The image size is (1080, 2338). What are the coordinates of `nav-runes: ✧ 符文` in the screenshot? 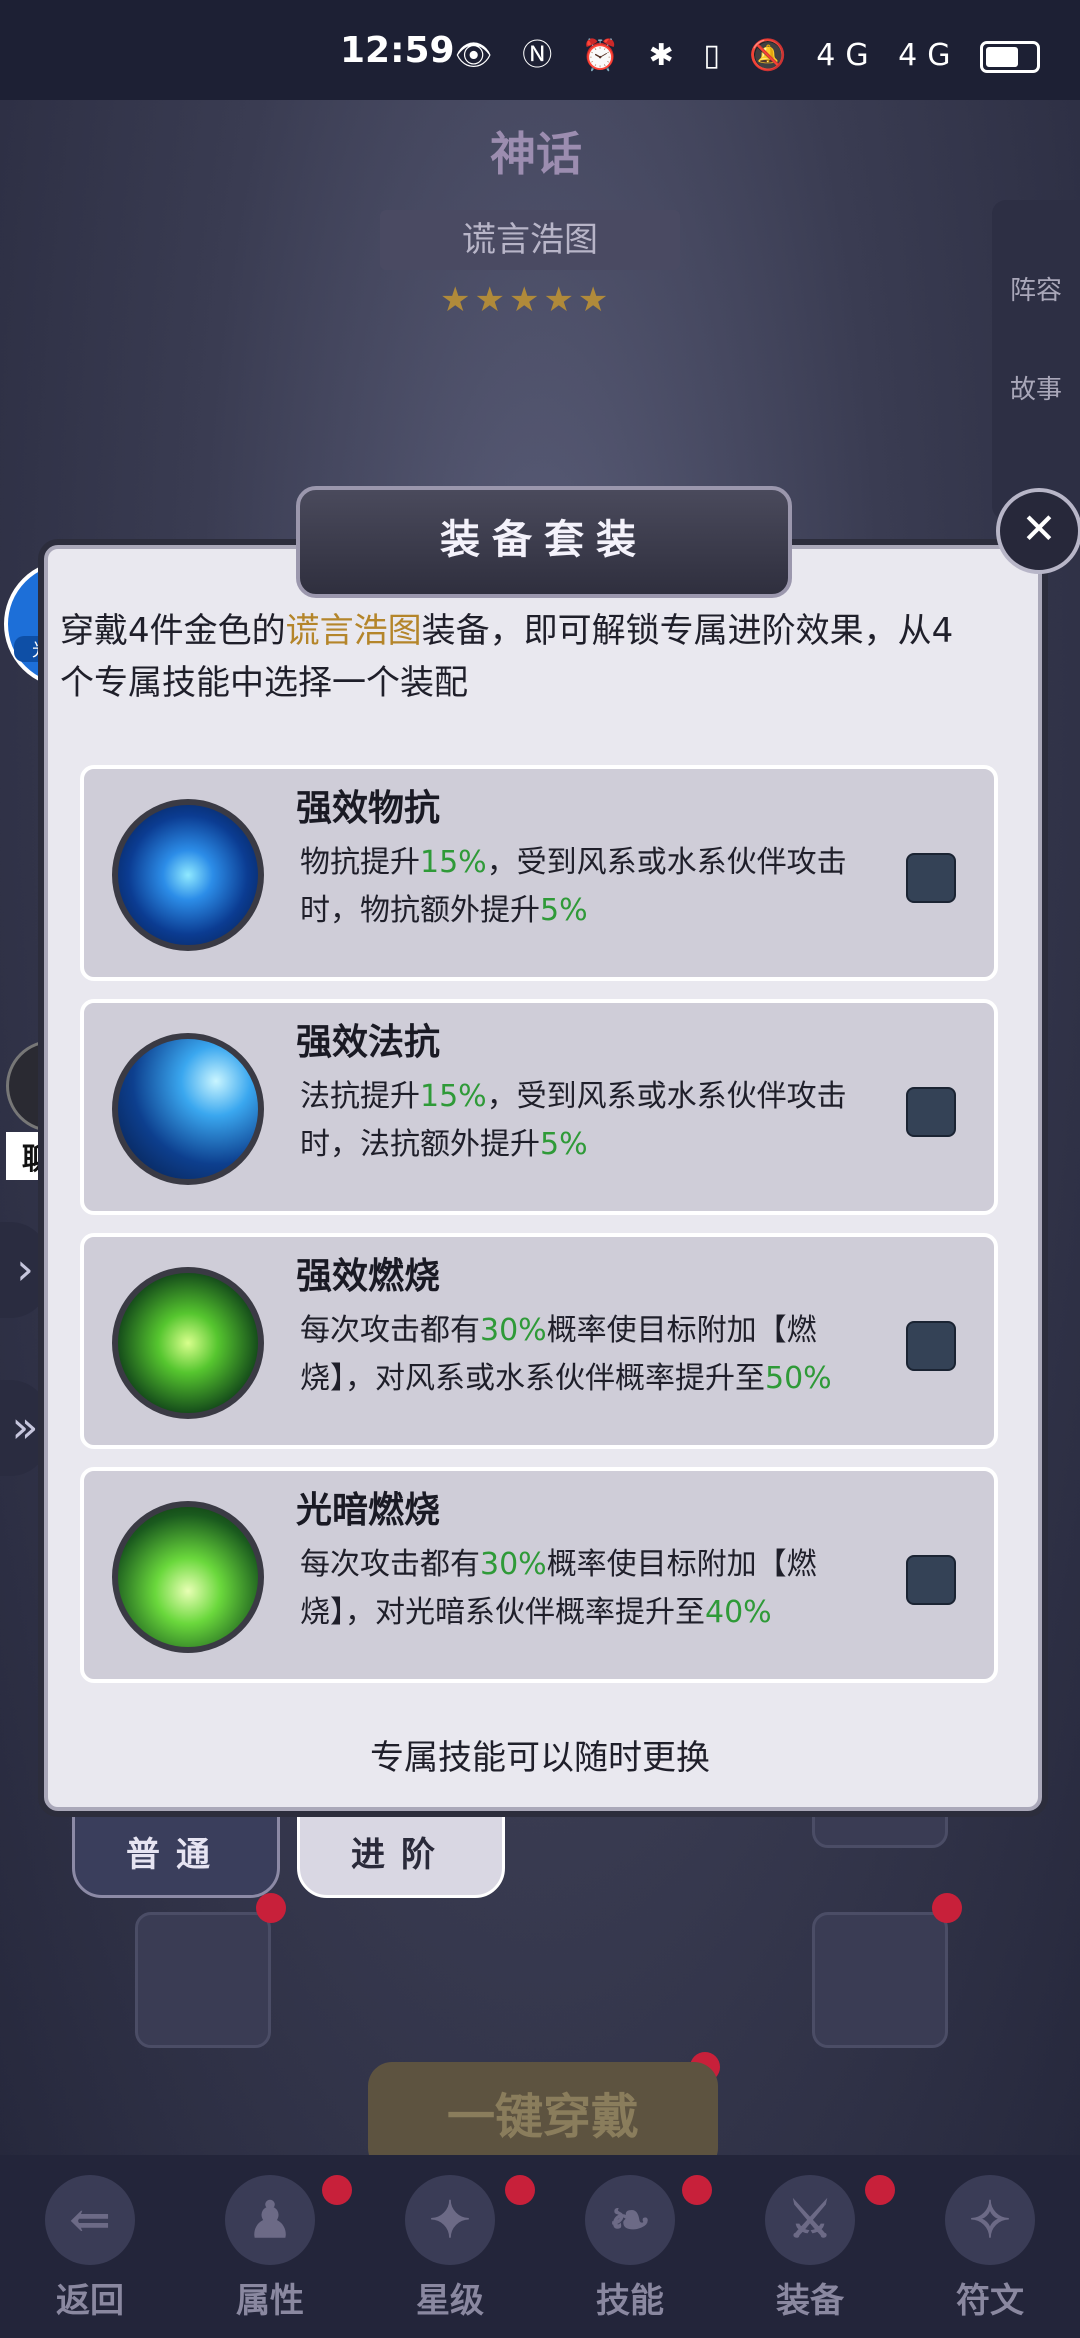 It's located at (990, 2246).